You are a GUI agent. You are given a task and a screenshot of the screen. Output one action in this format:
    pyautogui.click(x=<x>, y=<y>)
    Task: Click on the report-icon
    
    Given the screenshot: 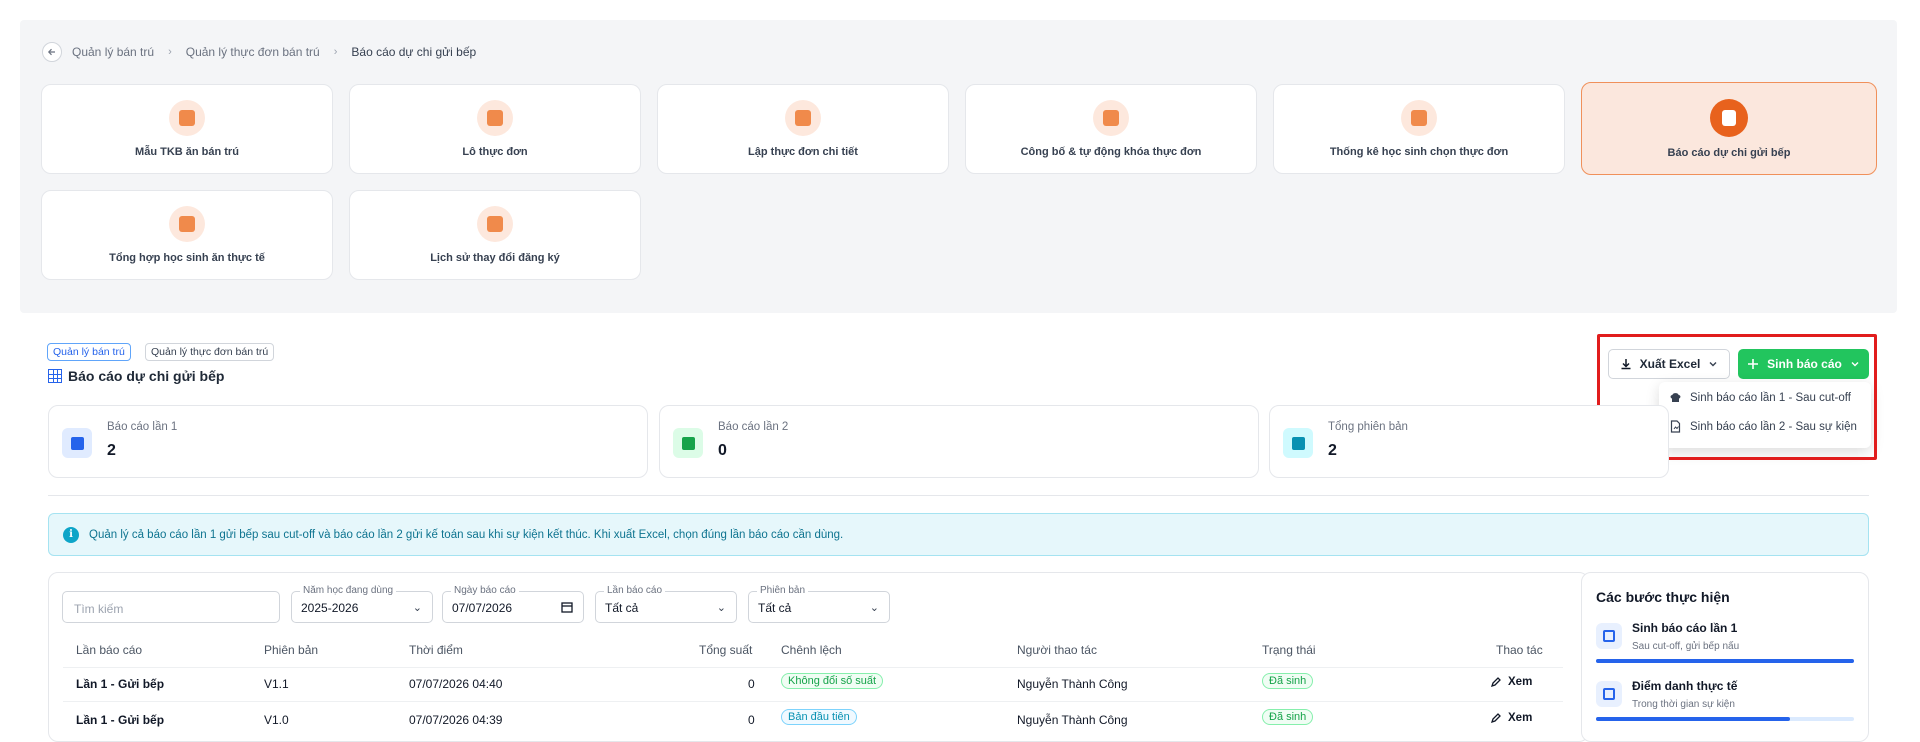 What is the action you would take?
    pyautogui.click(x=1729, y=117)
    